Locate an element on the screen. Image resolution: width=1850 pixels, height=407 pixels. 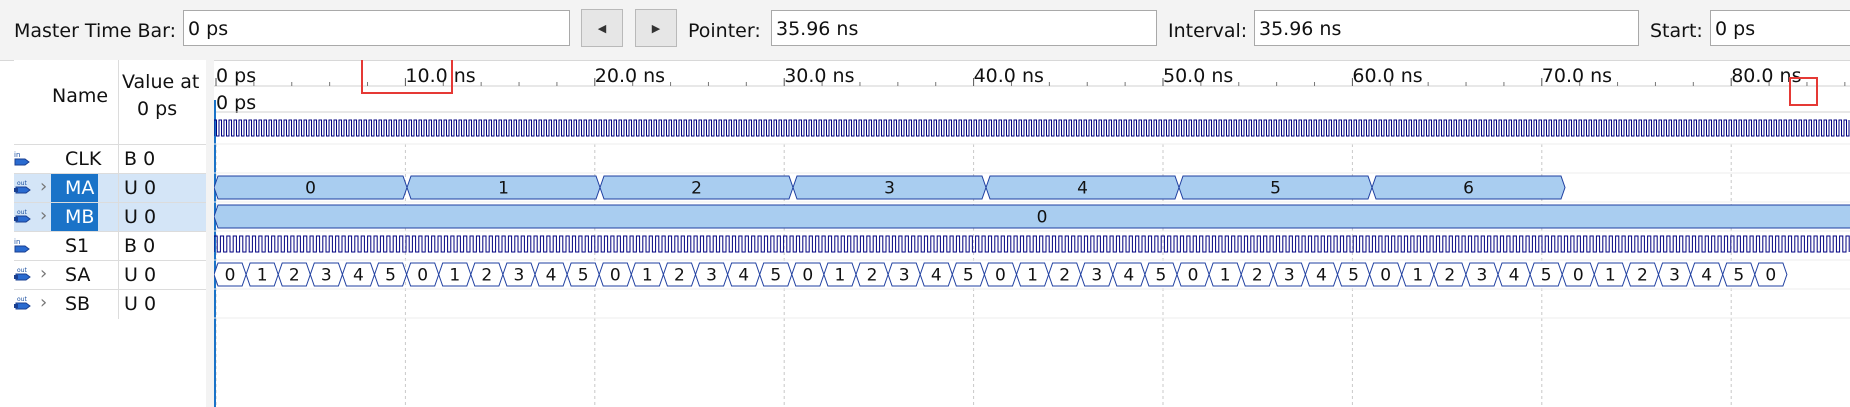
ma-value-label: 2 is located at coordinates (696, 189).